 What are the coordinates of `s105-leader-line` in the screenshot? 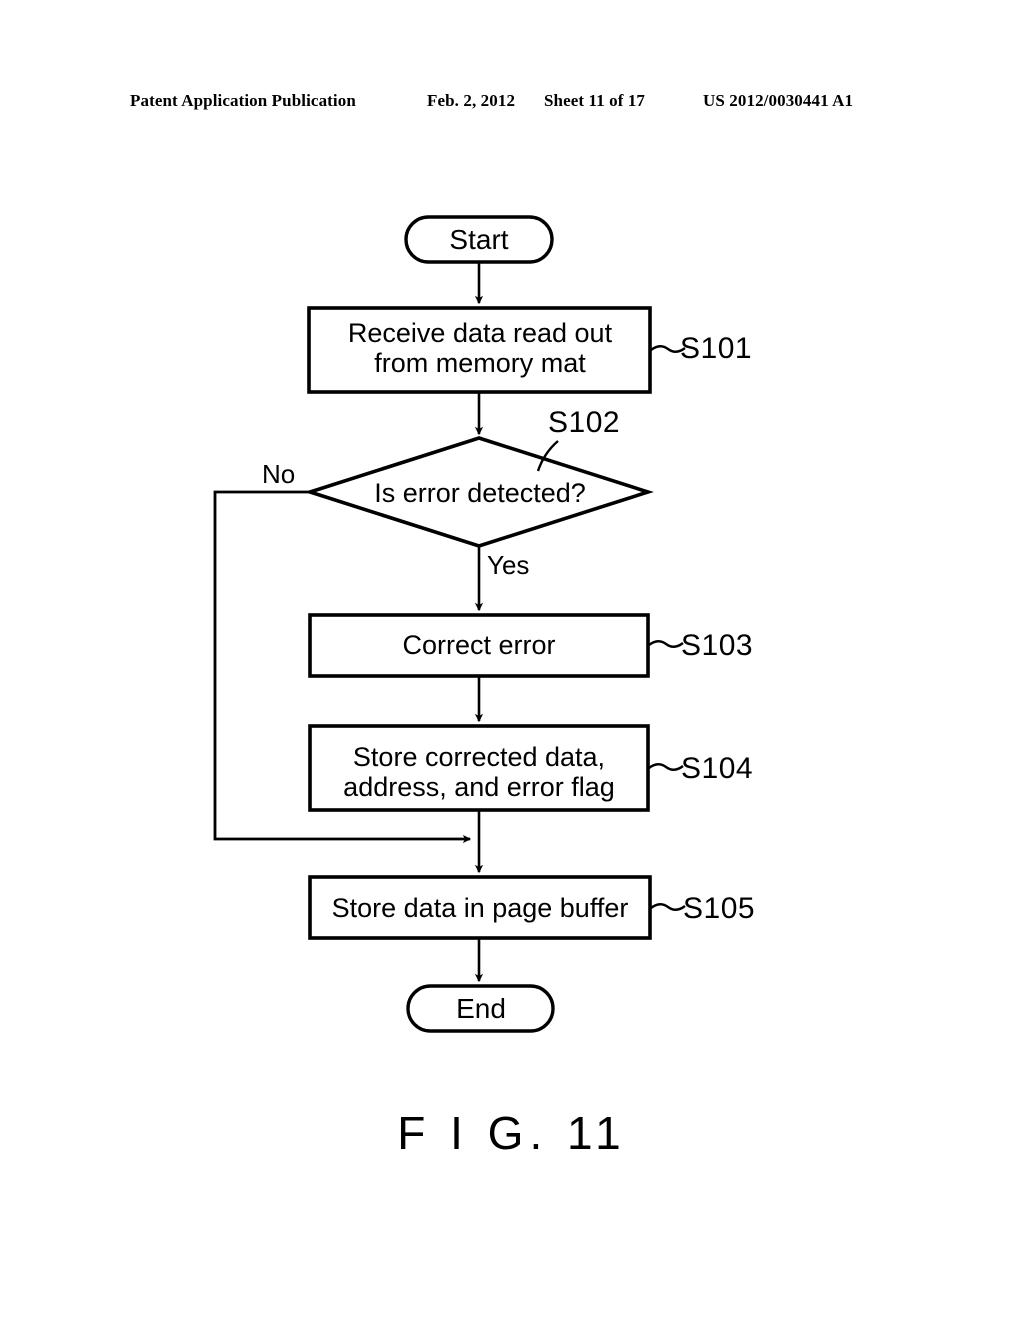 It's located at (668, 907).